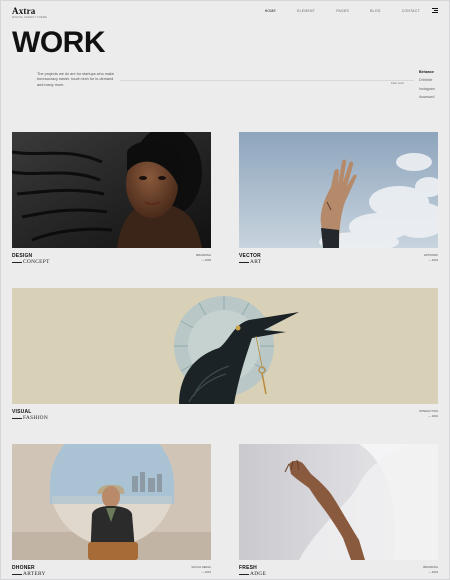  Describe the element at coordinates (29, 574) in the screenshot. I see `project-subtitle: ARTERY` at that location.